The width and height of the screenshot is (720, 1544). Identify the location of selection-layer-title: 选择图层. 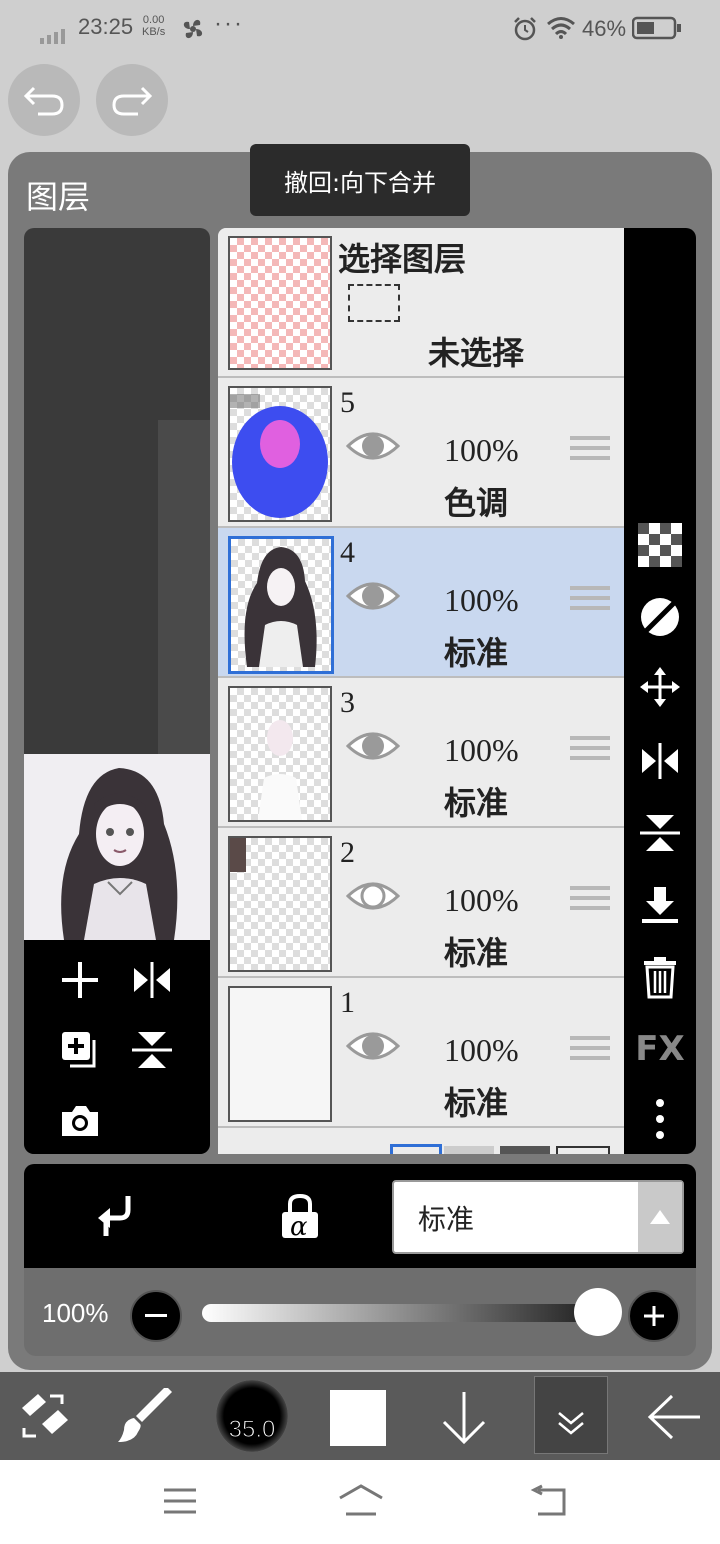
(402, 259).